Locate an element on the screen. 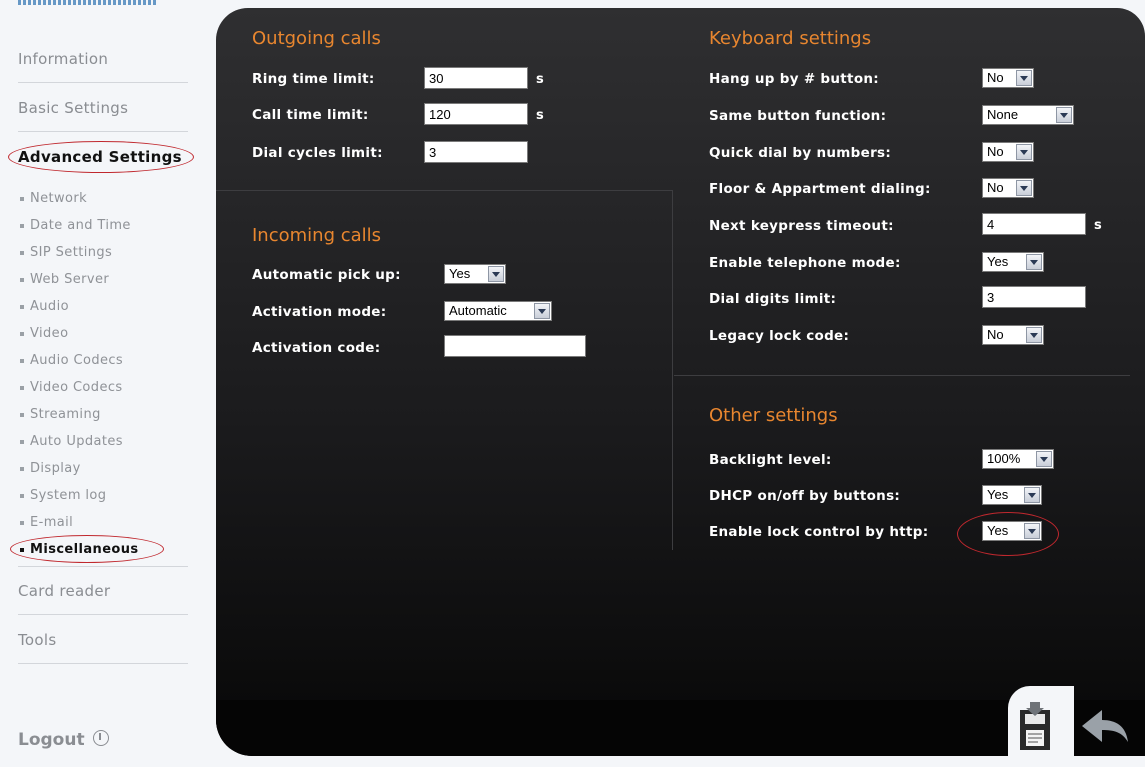  dial-digits-limit-label: Dial digits limit: is located at coordinates (773, 299).